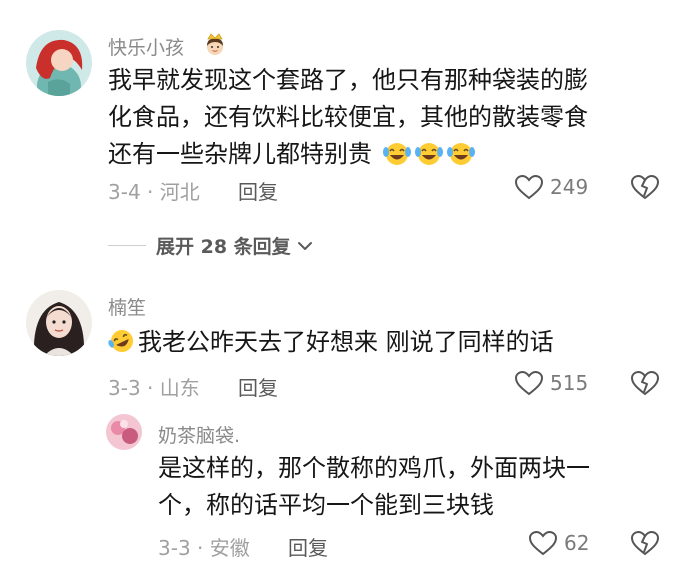 Image resolution: width=690 pixels, height=576 pixels. Describe the element at coordinates (577, 543) in the screenshot. I see `like-count: 62` at that location.